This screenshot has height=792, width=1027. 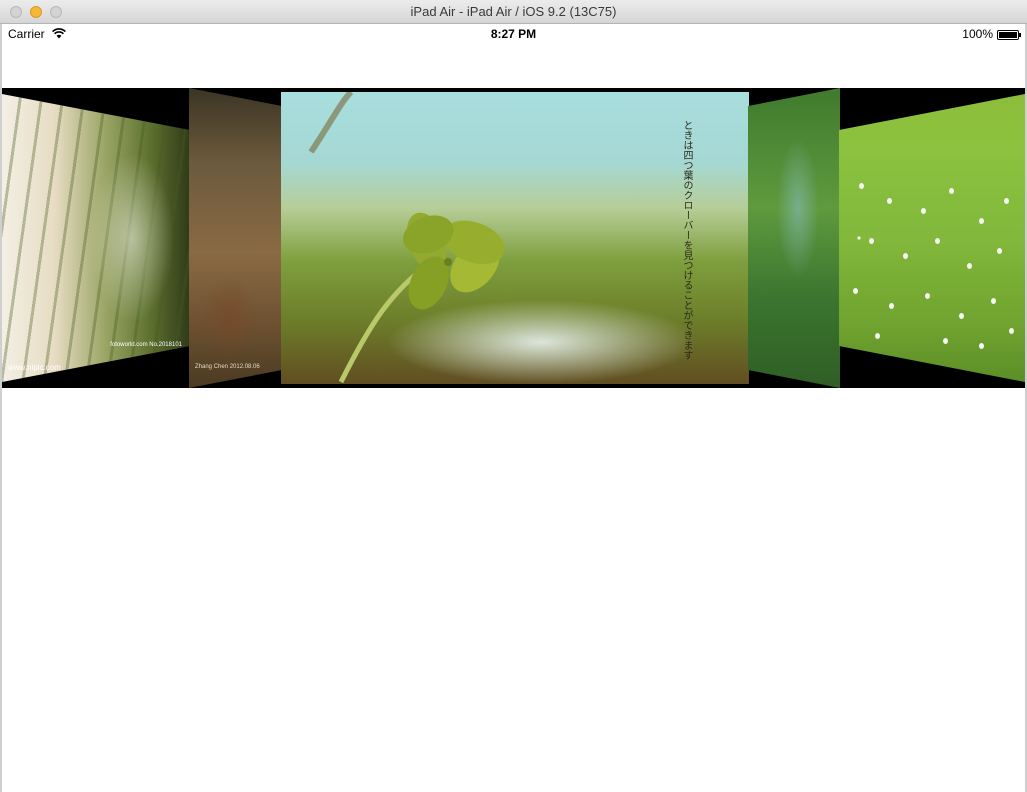 I want to click on photo-watermark: fotoworld.com No.2018101, so click(x=146, y=345).